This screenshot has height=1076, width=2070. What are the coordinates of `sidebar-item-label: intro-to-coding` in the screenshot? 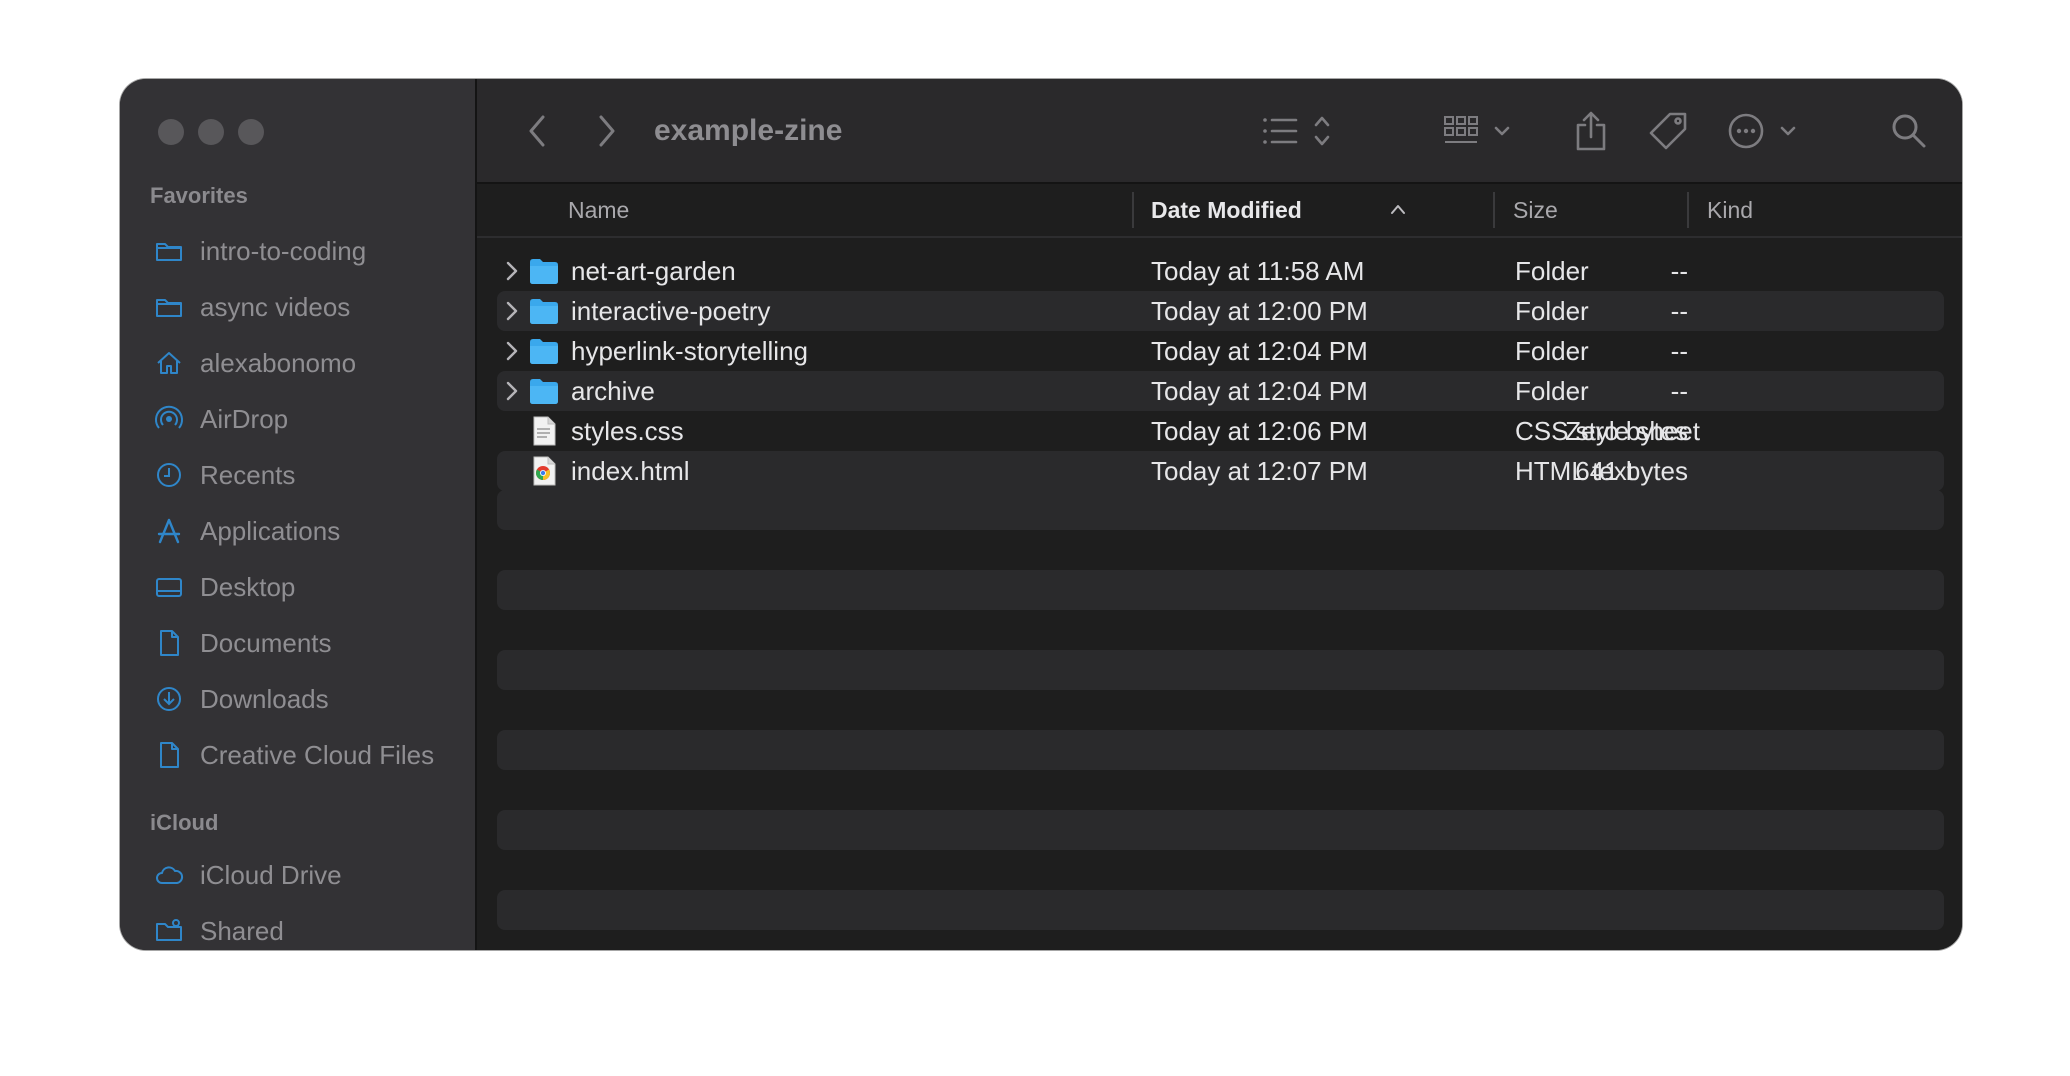 It's located at (283, 250).